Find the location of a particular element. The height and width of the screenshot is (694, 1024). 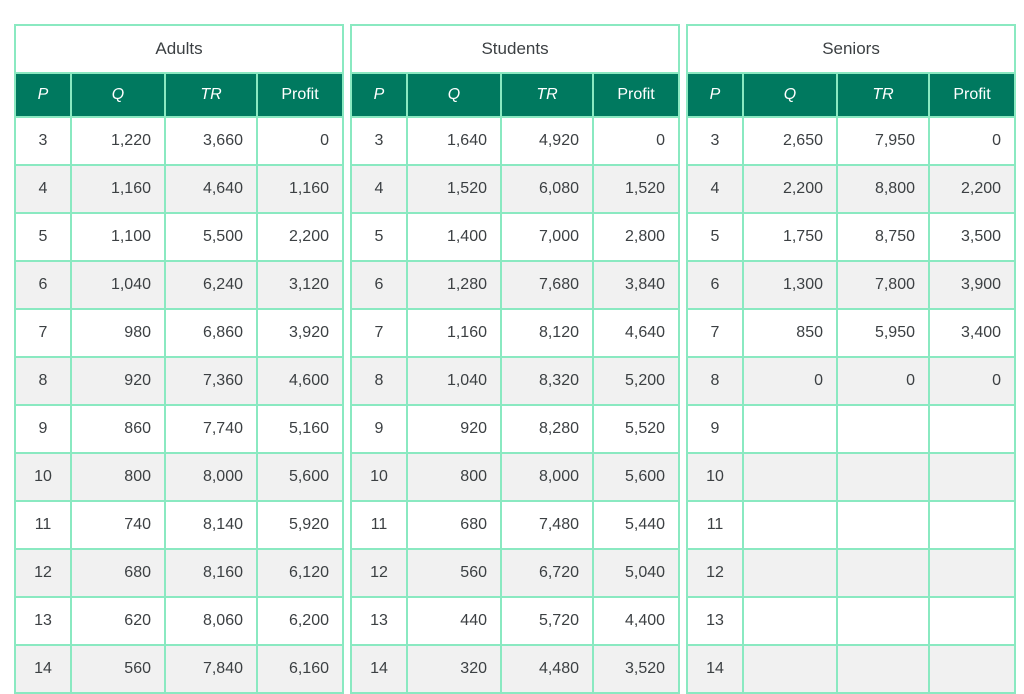

table-row: 10 800 8,000 5,600 is located at coordinates (179, 478).